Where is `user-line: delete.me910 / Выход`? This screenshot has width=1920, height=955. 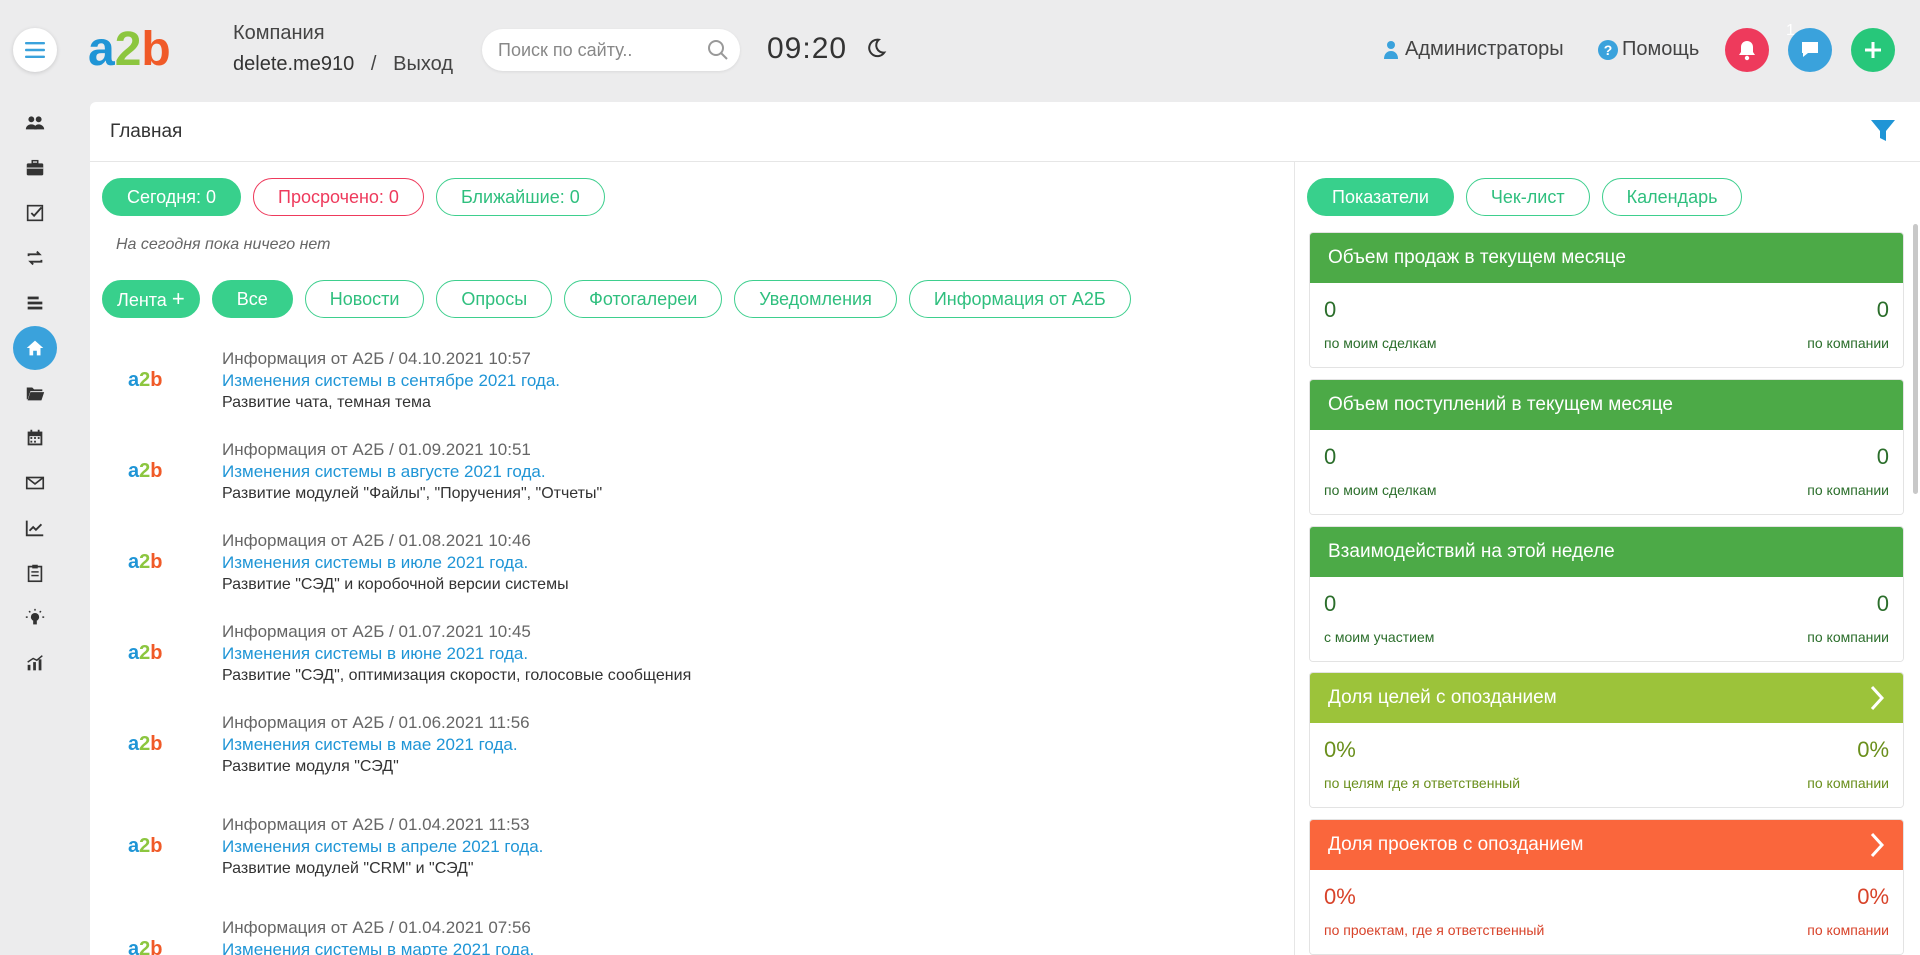
user-line: delete.me910 / Выход is located at coordinates (343, 64).